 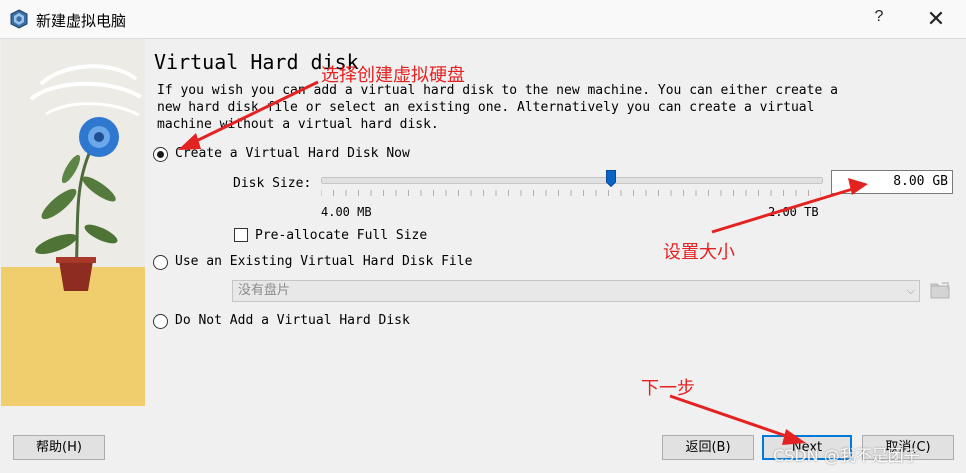 What do you see at coordinates (160, 154) in the screenshot?
I see `create-disk-radio` at bounding box center [160, 154].